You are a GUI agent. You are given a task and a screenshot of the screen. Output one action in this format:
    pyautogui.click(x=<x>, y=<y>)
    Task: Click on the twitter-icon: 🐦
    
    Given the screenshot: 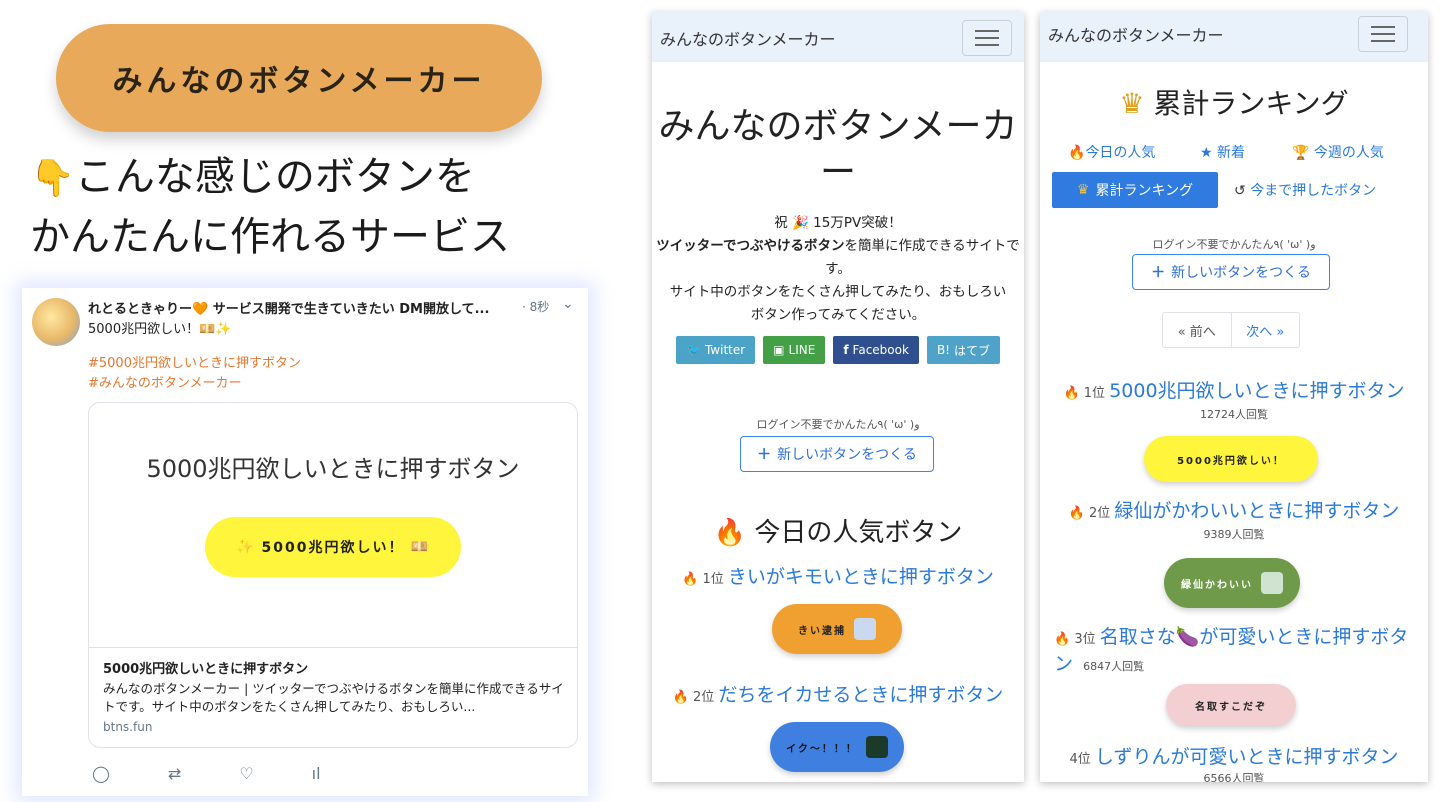 What is the action you would take?
    pyautogui.click(x=693, y=350)
    